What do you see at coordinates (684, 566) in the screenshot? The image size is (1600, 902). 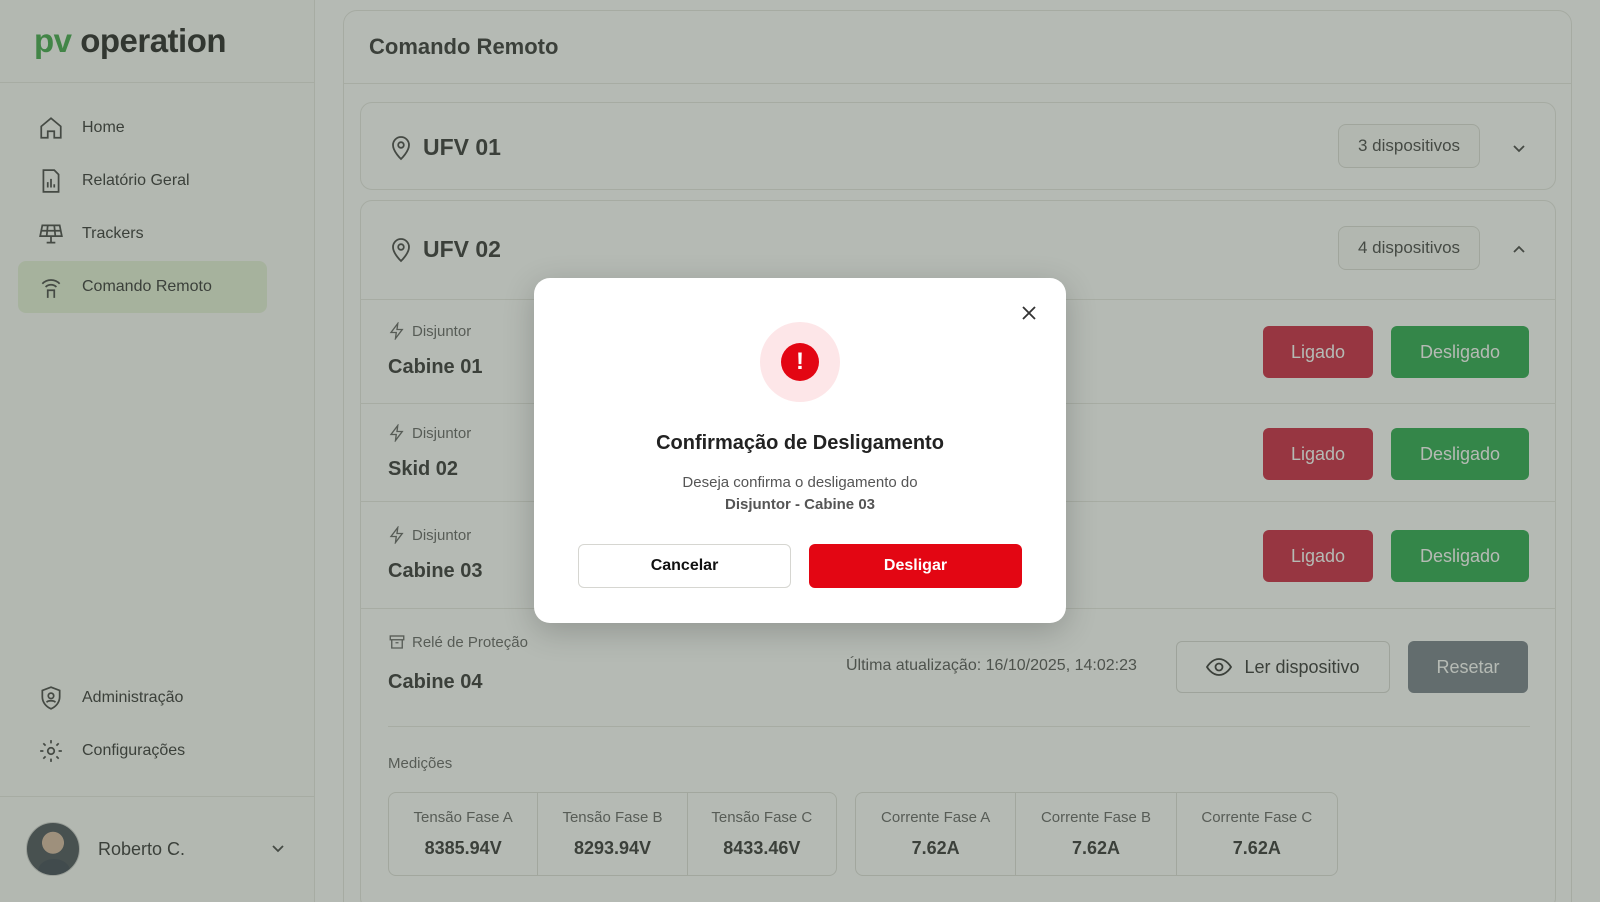 I see `cancel-button: Cancelar` at bounding box center [684, 566].